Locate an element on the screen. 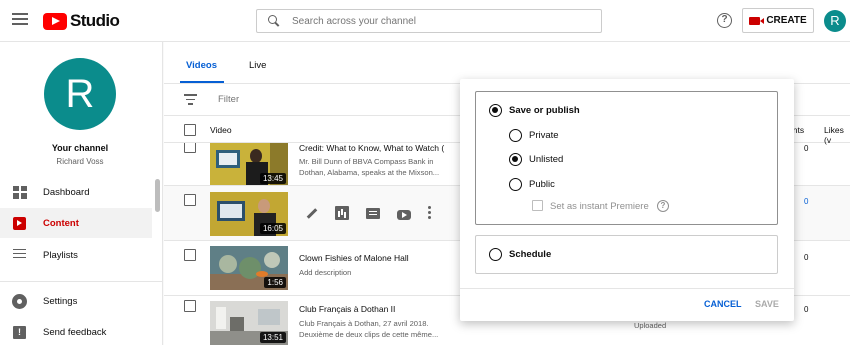  private-radio is located at coordinates (515, 135).